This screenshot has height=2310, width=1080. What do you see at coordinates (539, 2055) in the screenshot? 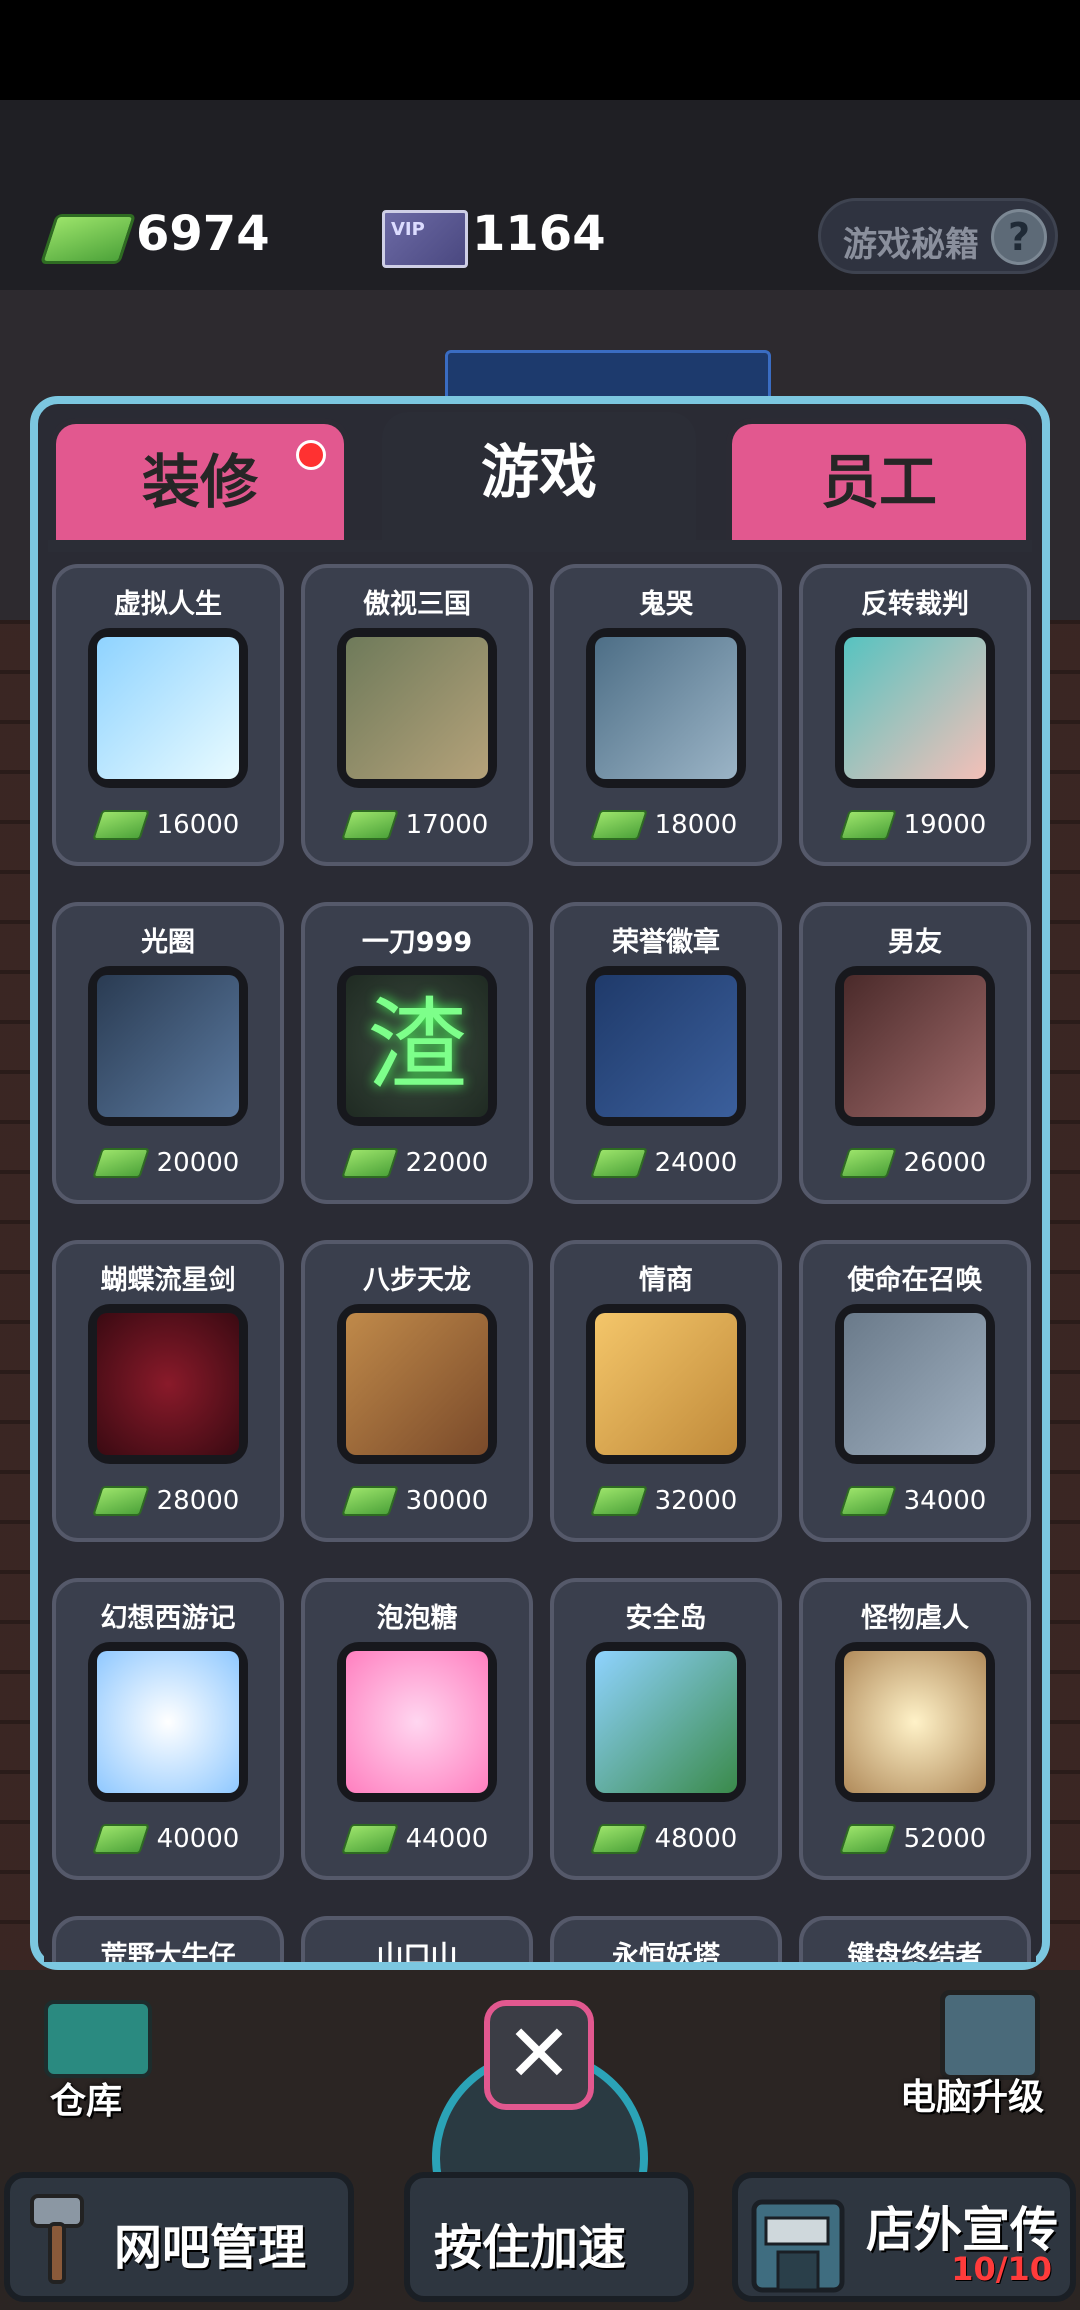
I see `close-button: ✕` at bounding box center [539, 2055].